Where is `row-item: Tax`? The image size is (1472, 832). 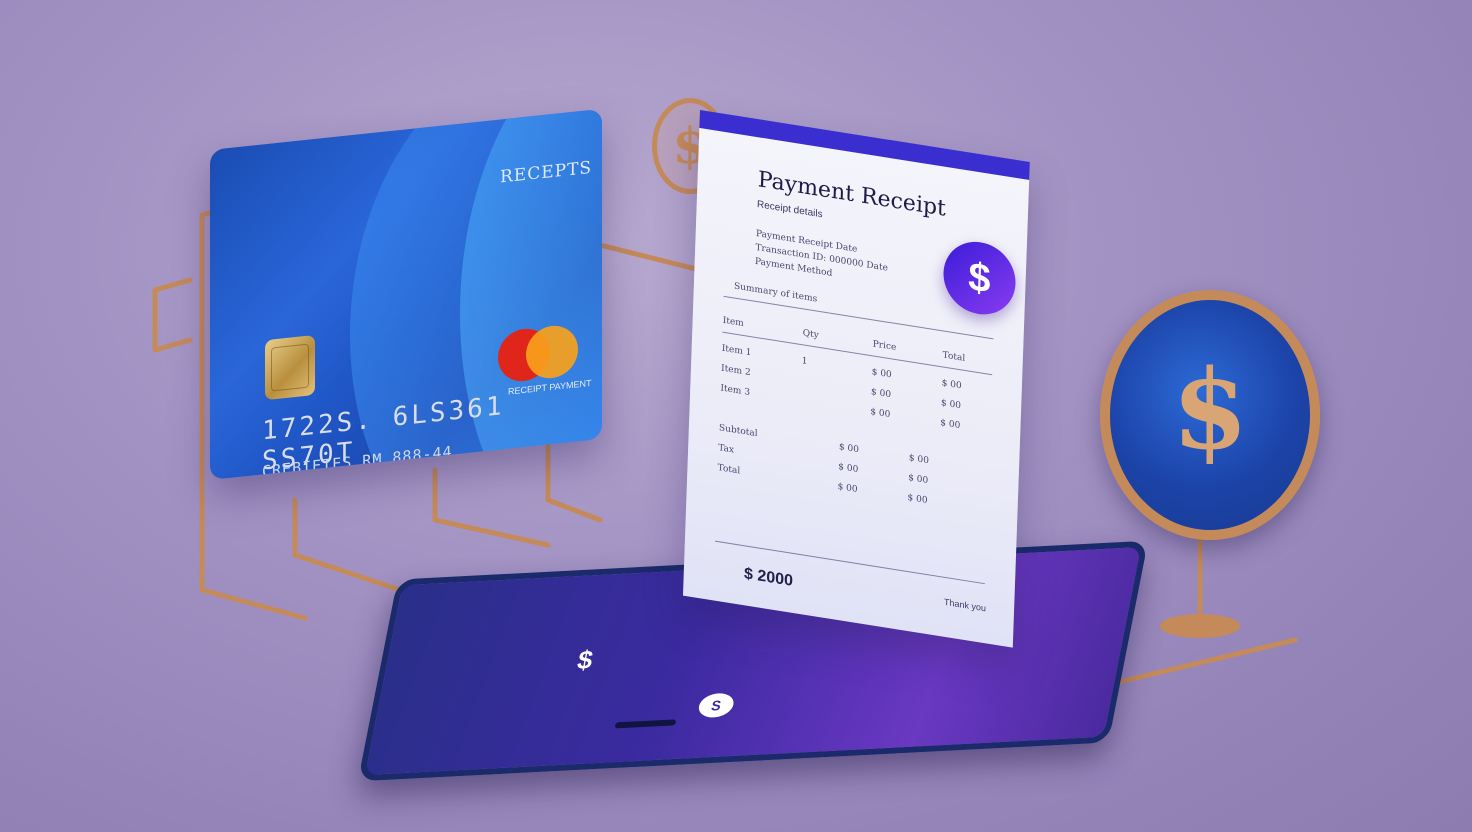 row-item: Tax is located at coordinates (726, 449).